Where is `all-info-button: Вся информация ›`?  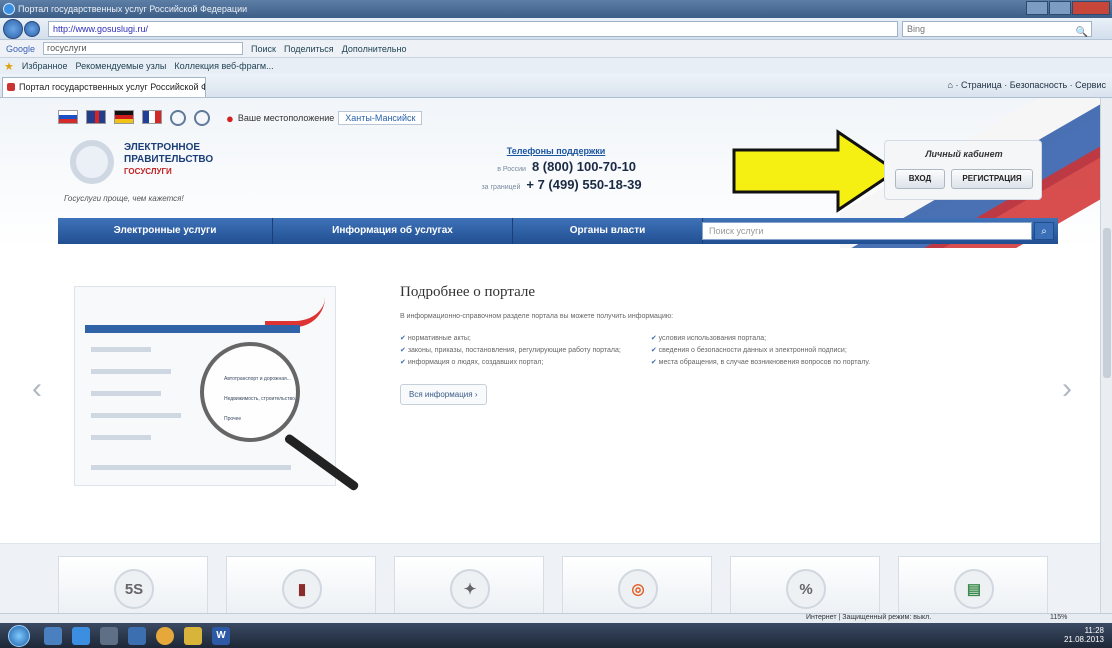
all-info-button: Вся информация › is located at coordinates (443, 394).